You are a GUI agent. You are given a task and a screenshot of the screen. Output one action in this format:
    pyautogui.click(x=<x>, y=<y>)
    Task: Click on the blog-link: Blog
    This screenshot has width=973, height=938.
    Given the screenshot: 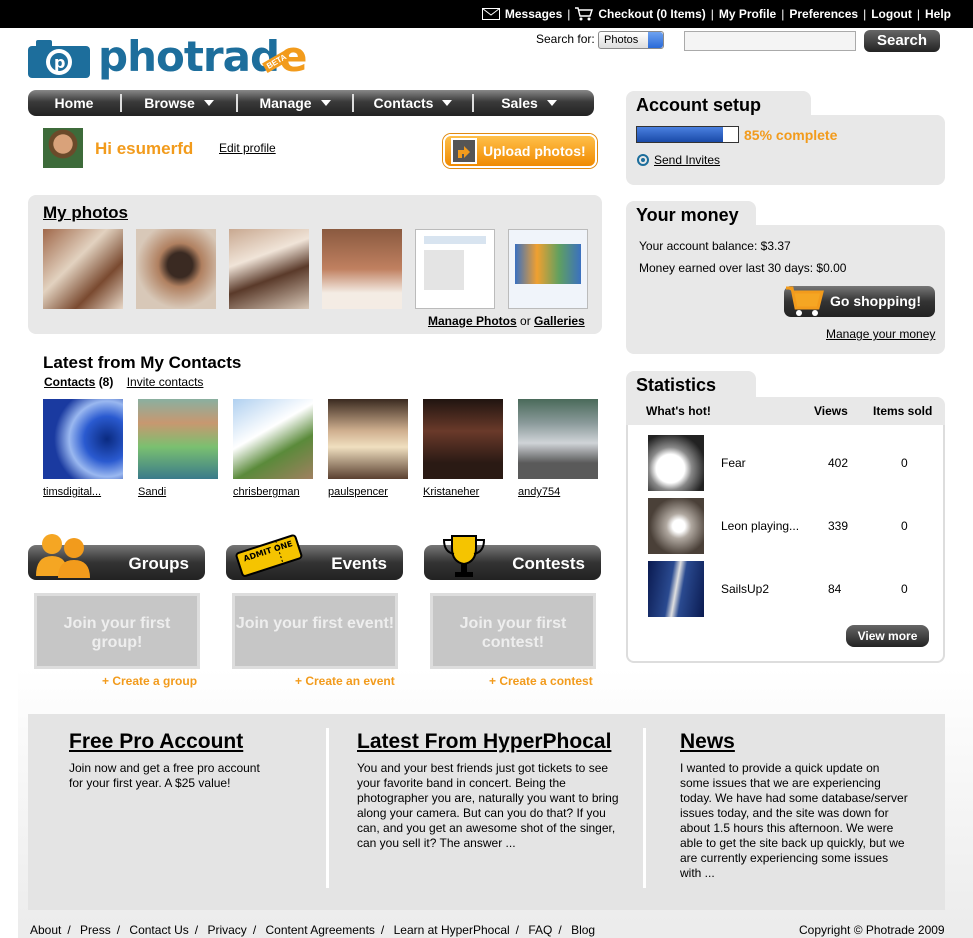 What is the action you would take?
    pyautogui.click(x=583, y=930)
    